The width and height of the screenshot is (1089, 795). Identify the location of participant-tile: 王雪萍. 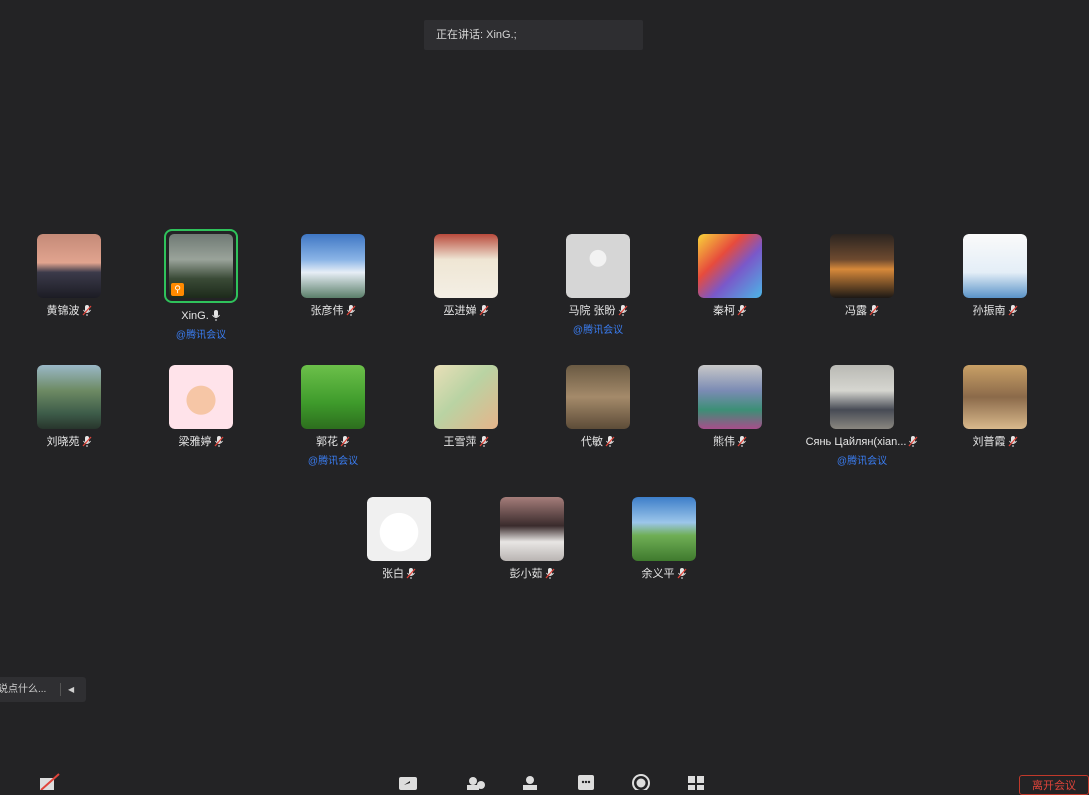
(466, 407).